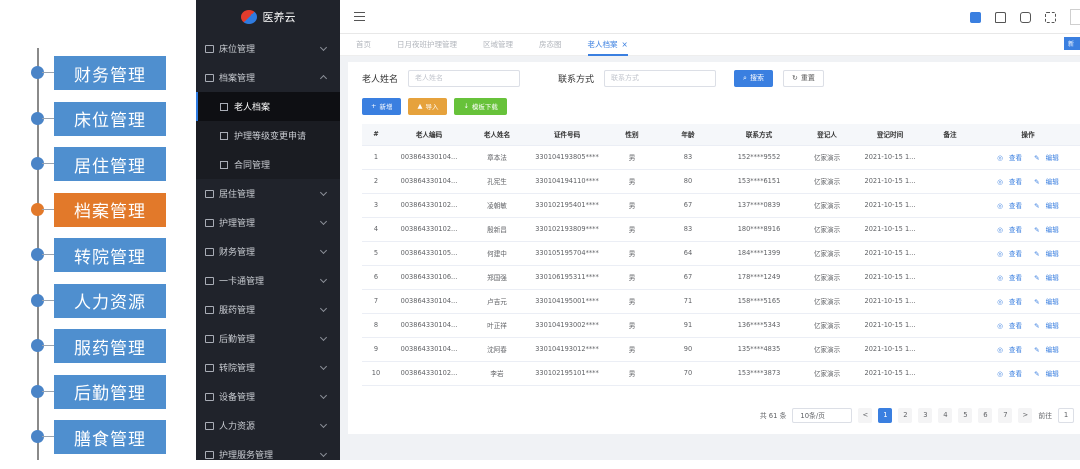 The image size is (1080, 469). What do you see at coordinates (382, 106) in the screenshot?
I see `add-button: + 新增` at bounding box center [382, 106].